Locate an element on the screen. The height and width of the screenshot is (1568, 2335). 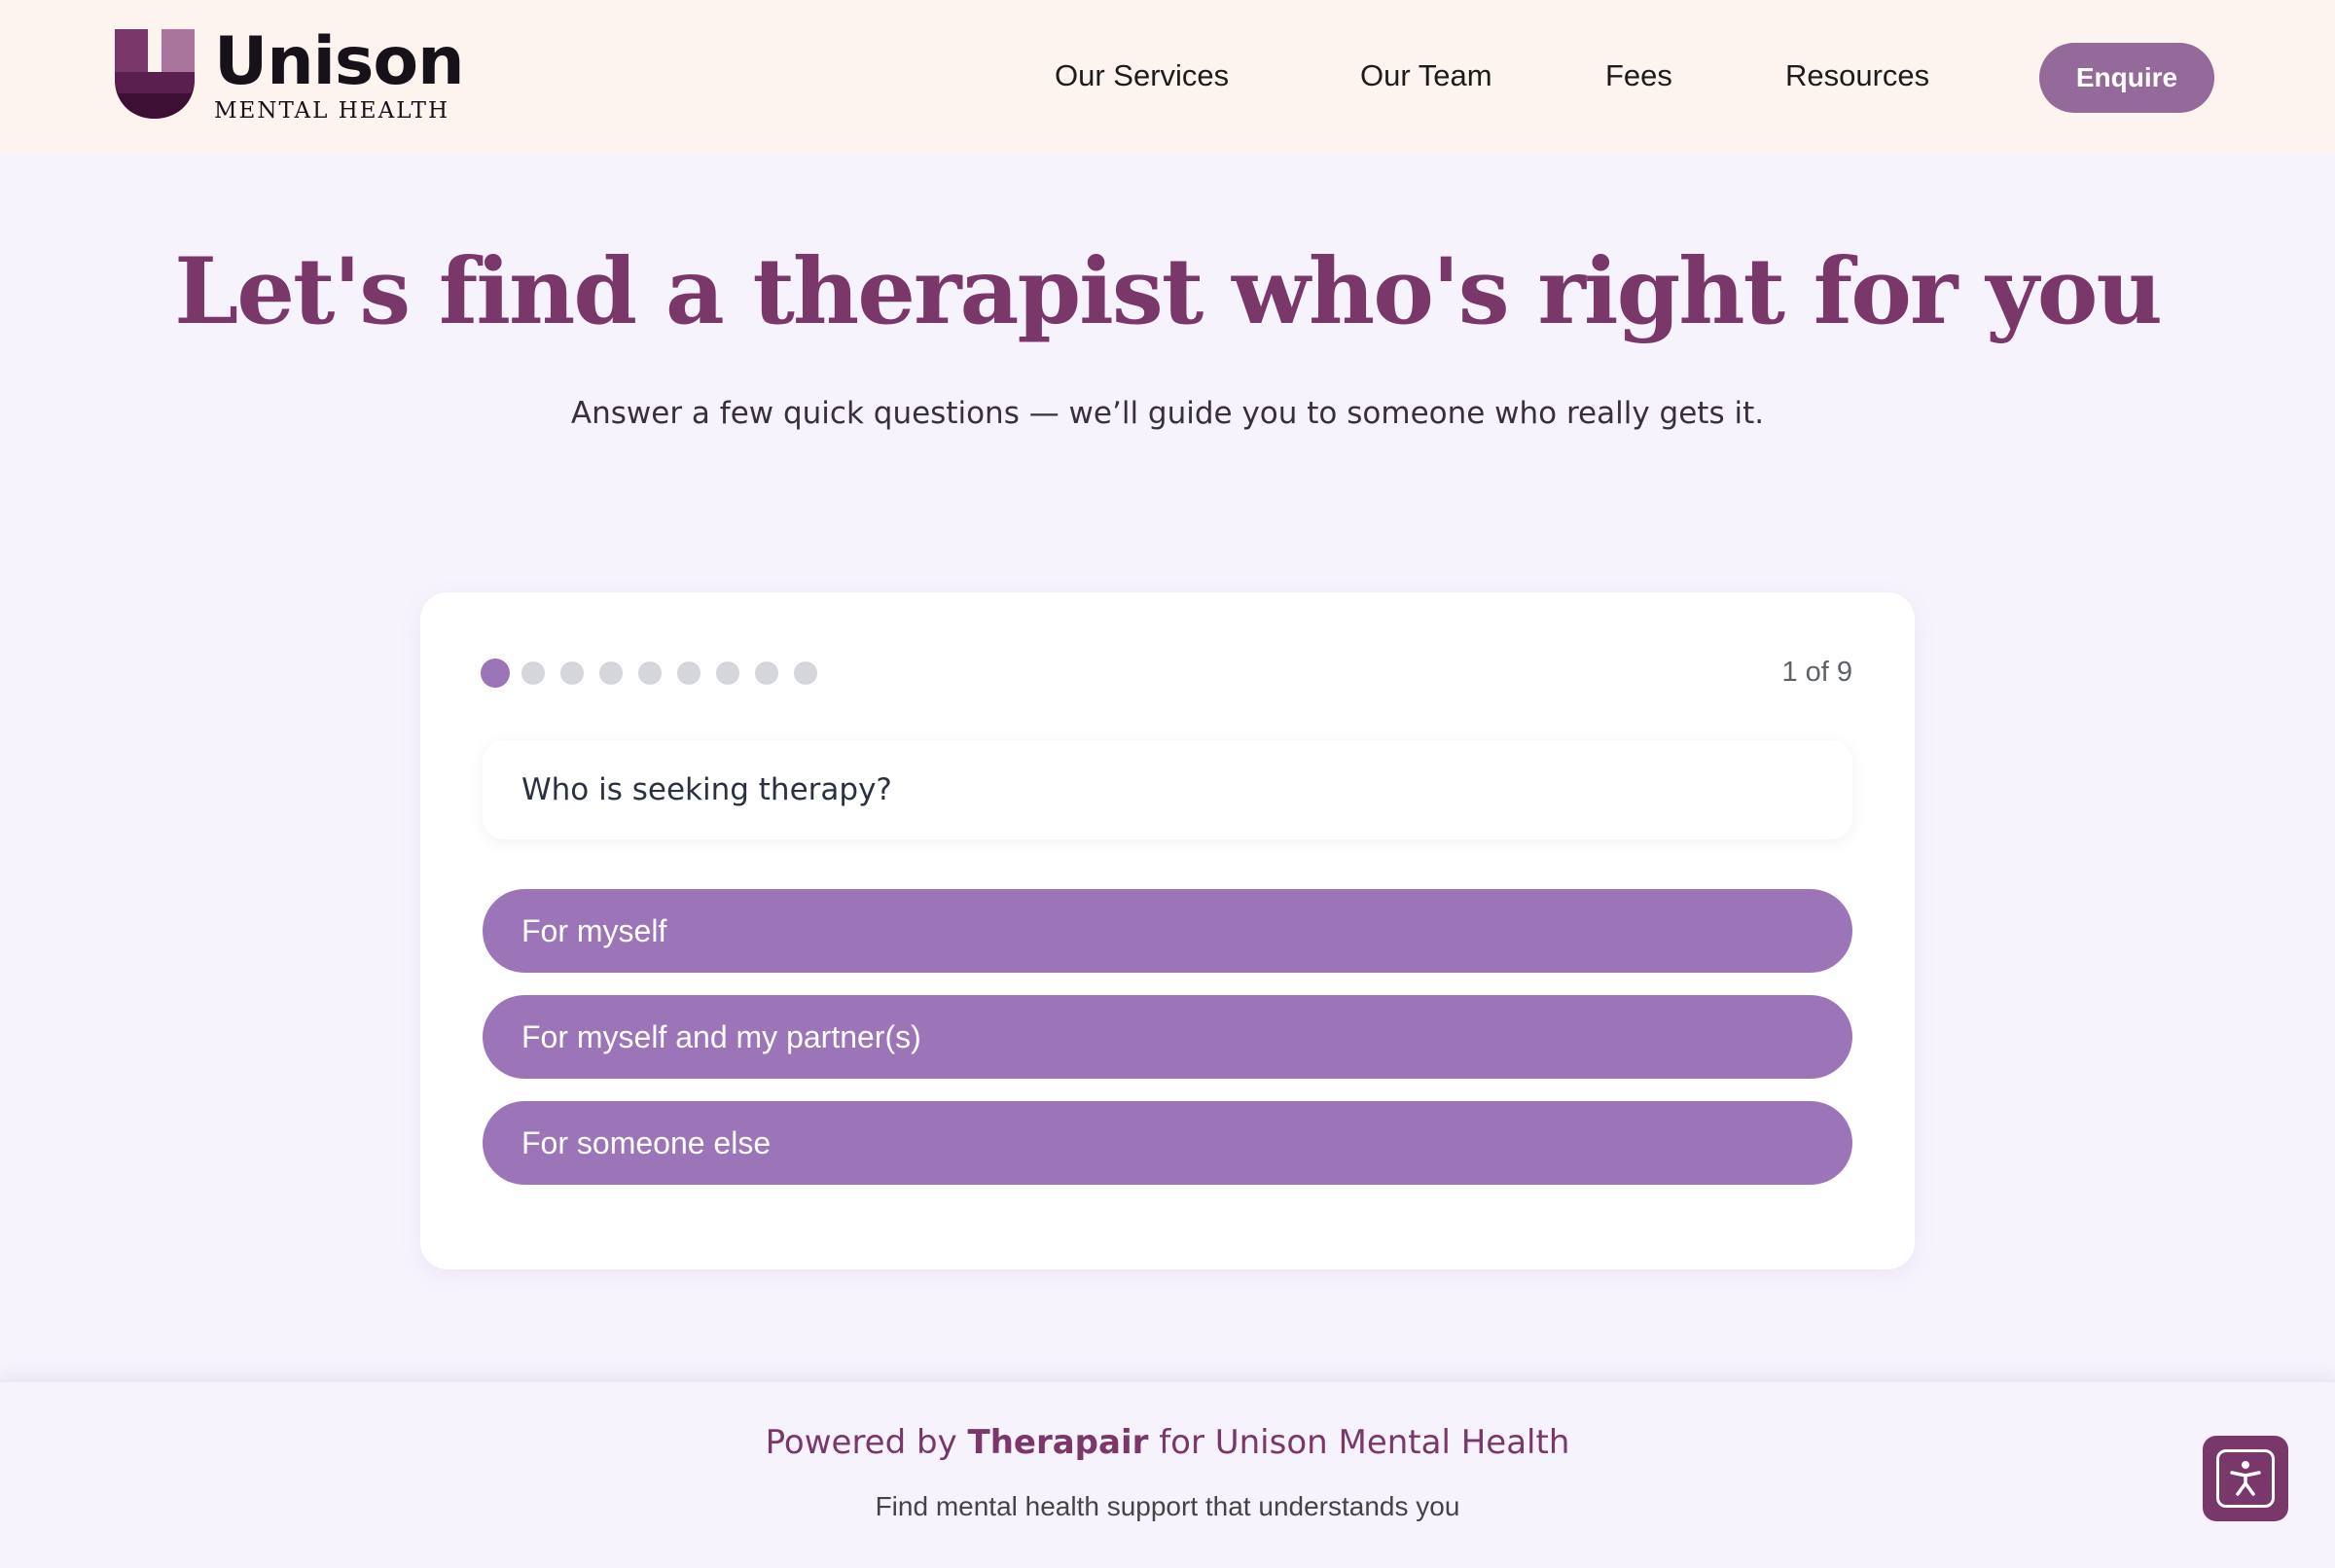
nav-fees: Fees is located at coordinates (1638, 75).